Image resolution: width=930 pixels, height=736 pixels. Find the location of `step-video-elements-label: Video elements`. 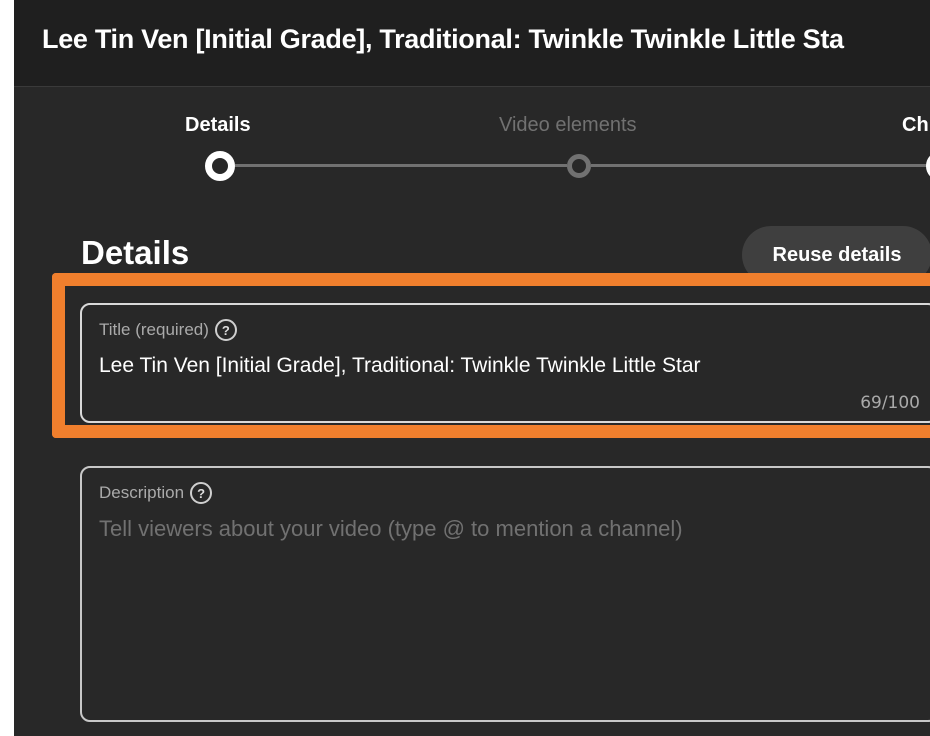

step-video-elements-label: Video elements is located at coordinates (568, 125).